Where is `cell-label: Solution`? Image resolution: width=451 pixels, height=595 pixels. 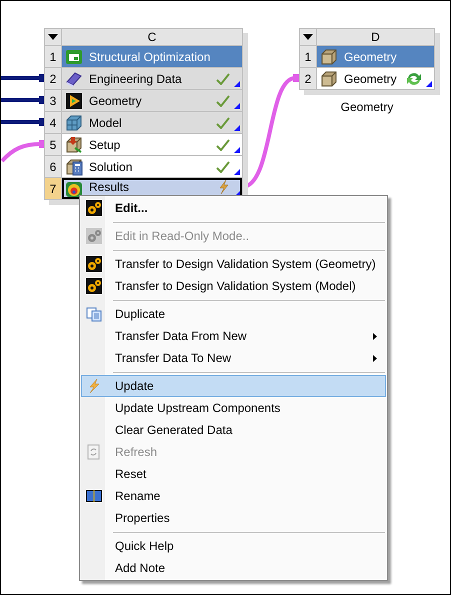 cell-label: Solution is located at coordinates (111, 167).